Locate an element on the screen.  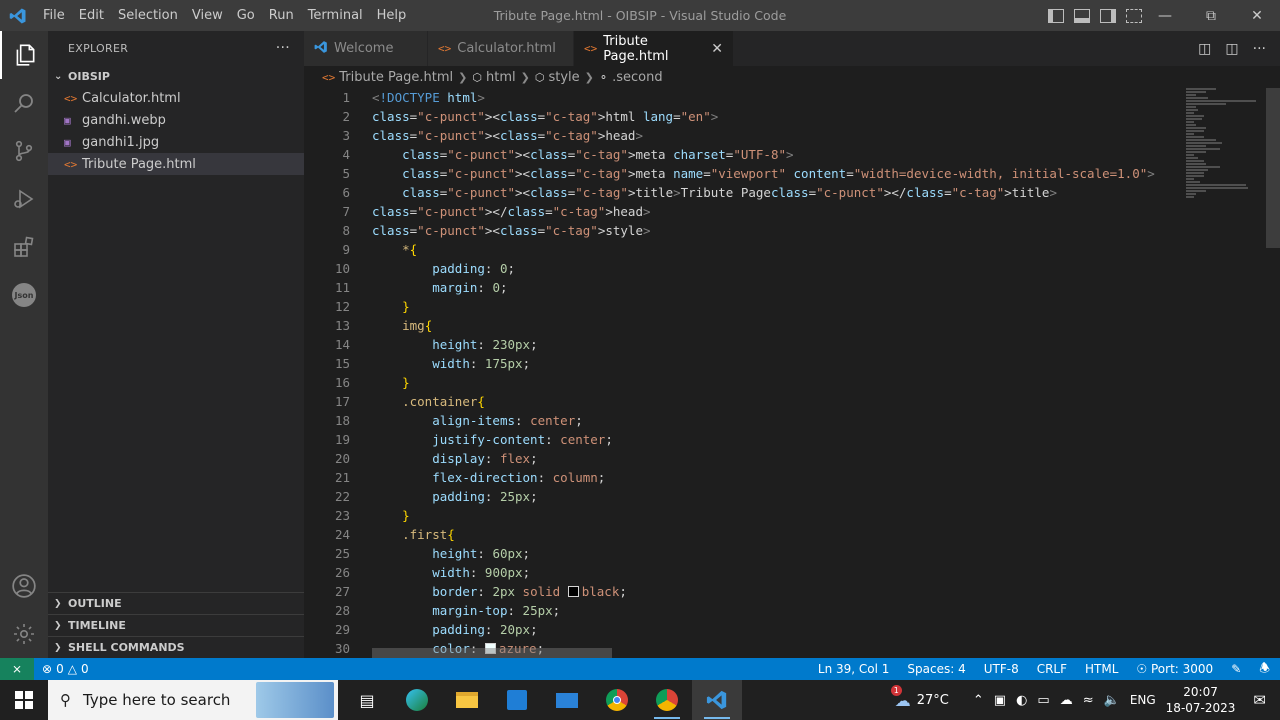
language-mode: HTML is located at coordinates (1101, 669).